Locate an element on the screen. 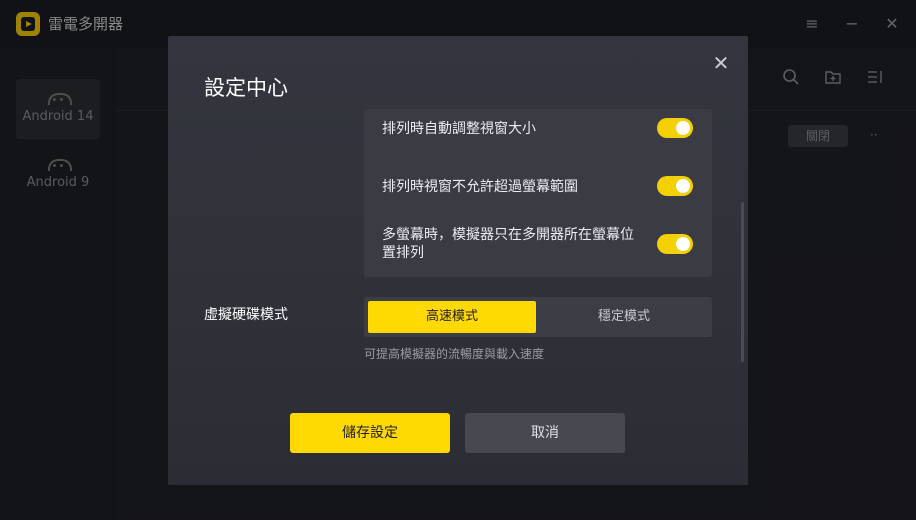  toggle-keep-in-screen is located at coordinates (675, 186).